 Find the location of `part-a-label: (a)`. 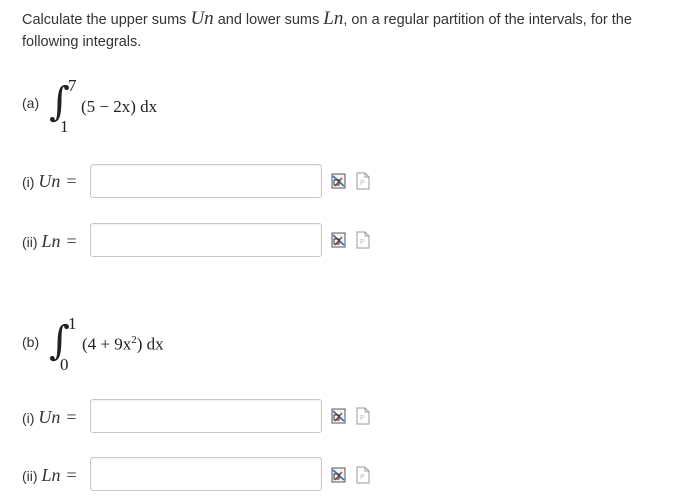

part-a-label: (a) is located at coordinates (31, 103).